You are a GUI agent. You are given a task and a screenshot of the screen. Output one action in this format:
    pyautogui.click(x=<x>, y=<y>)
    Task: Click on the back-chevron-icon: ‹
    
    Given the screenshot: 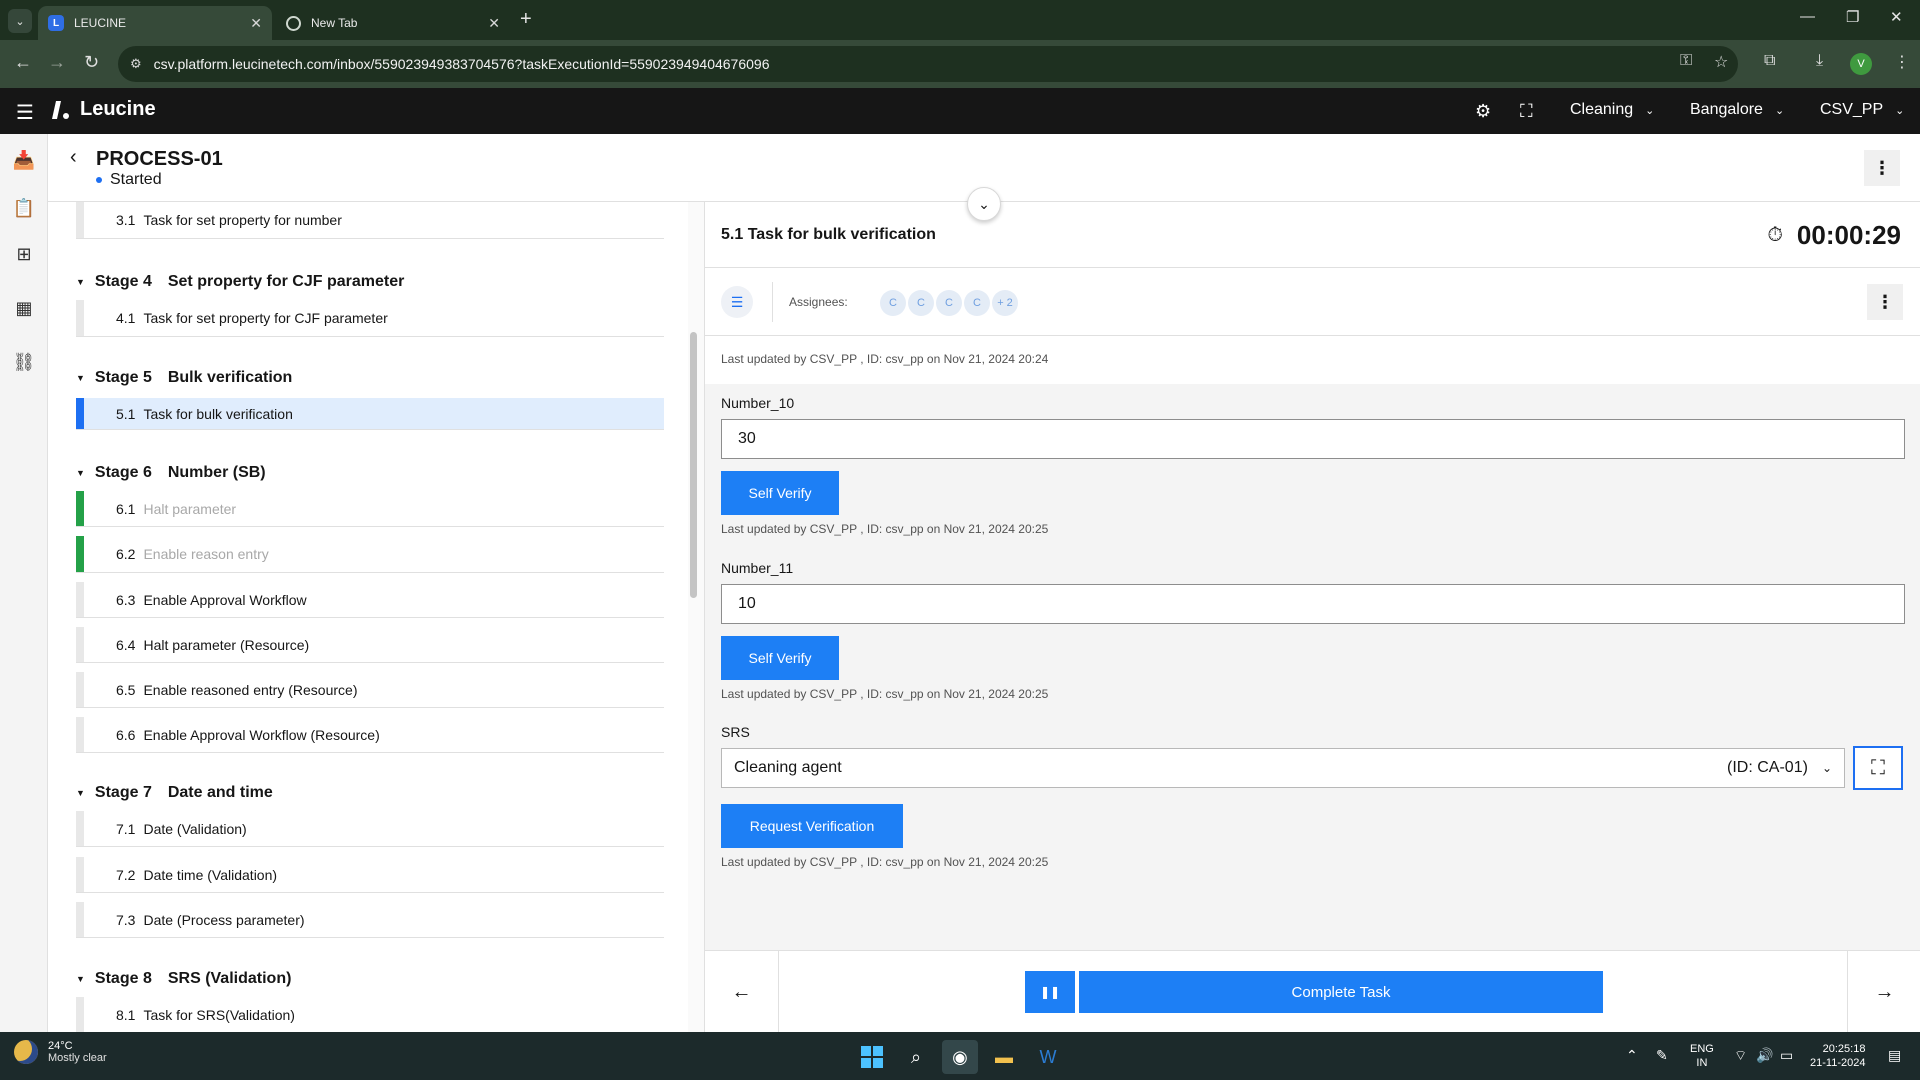 What is the action you would take?
    pyautogui.click(x=73, y=157)
    